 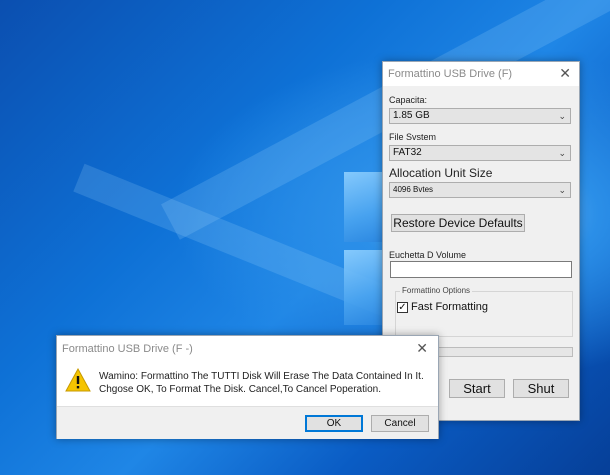 What do you see at coordinates (413, 137) in the screenshot?
I see `file-system-label: File Svstem` at bounding box center [413, 137].